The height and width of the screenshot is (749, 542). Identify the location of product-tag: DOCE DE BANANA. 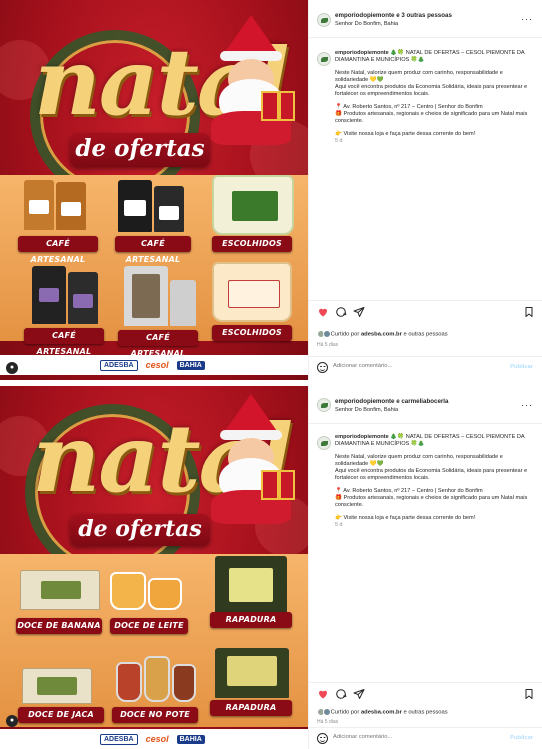
(59, 626).